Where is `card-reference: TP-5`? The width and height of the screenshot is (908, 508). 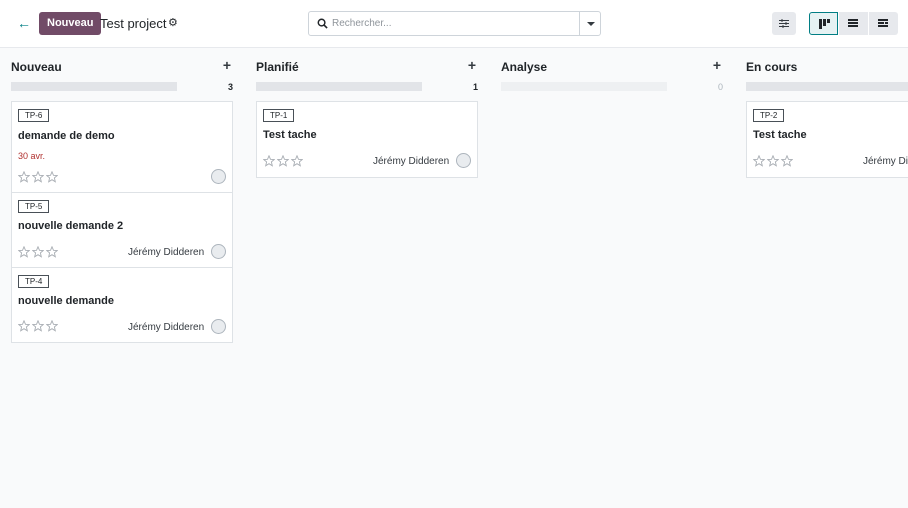 card-reference: TP-5 is located at coordinates (34, 206).